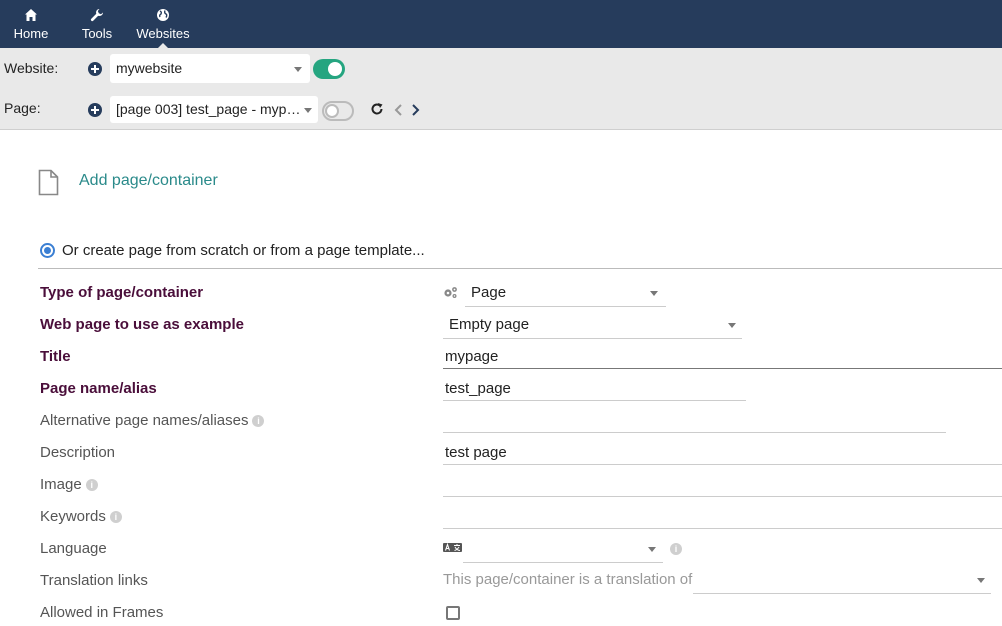  I want to click on page-alias-label: Page name/alias, so click(98, 388).